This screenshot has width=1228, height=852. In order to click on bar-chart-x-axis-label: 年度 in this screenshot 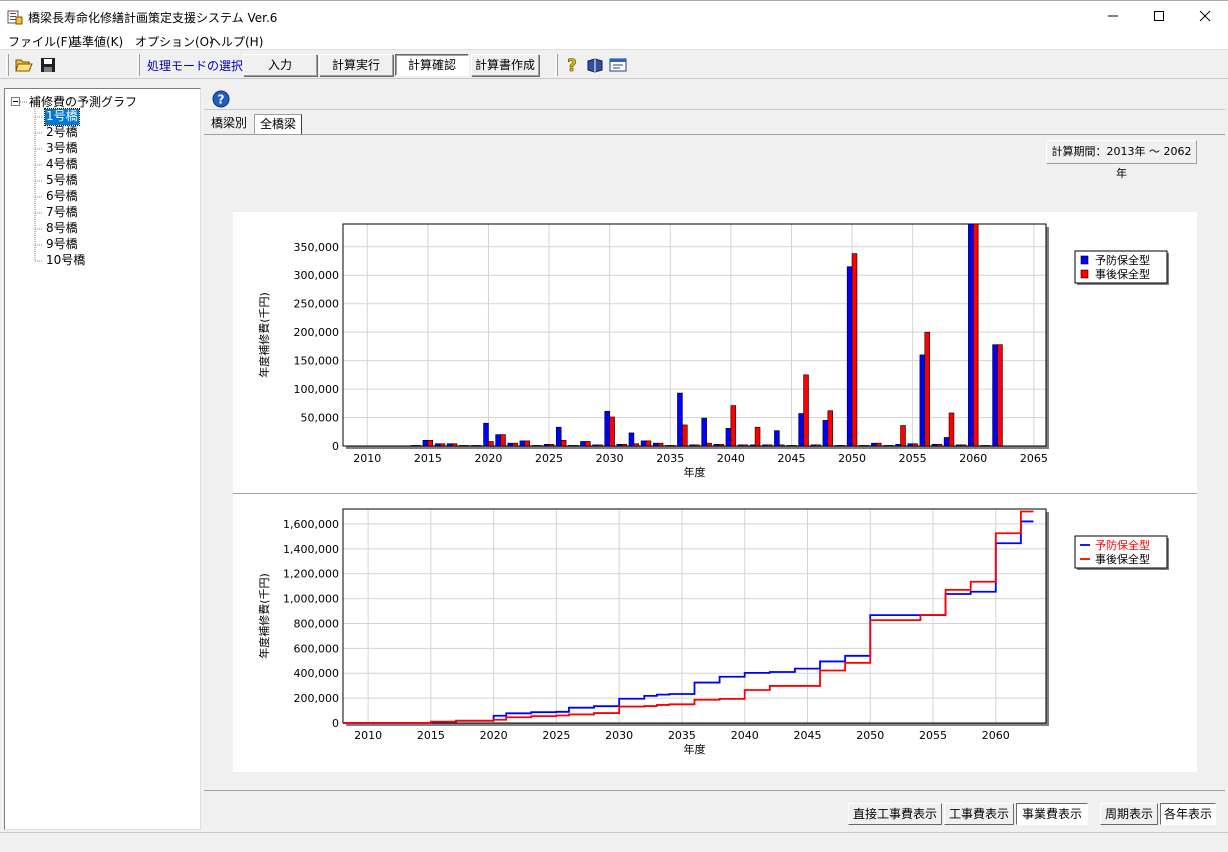, I will do `click(695, 472)`.